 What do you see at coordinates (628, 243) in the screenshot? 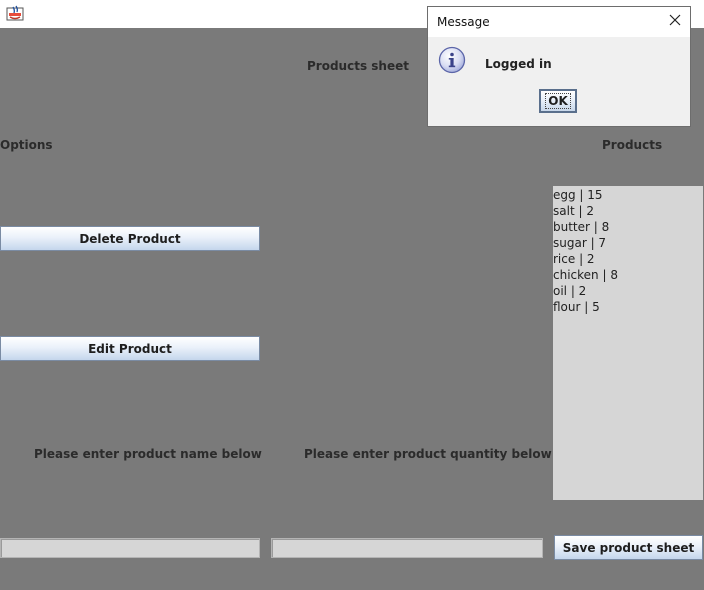
I see `list-item: sugar | 7` at bounding box center [628, 243].